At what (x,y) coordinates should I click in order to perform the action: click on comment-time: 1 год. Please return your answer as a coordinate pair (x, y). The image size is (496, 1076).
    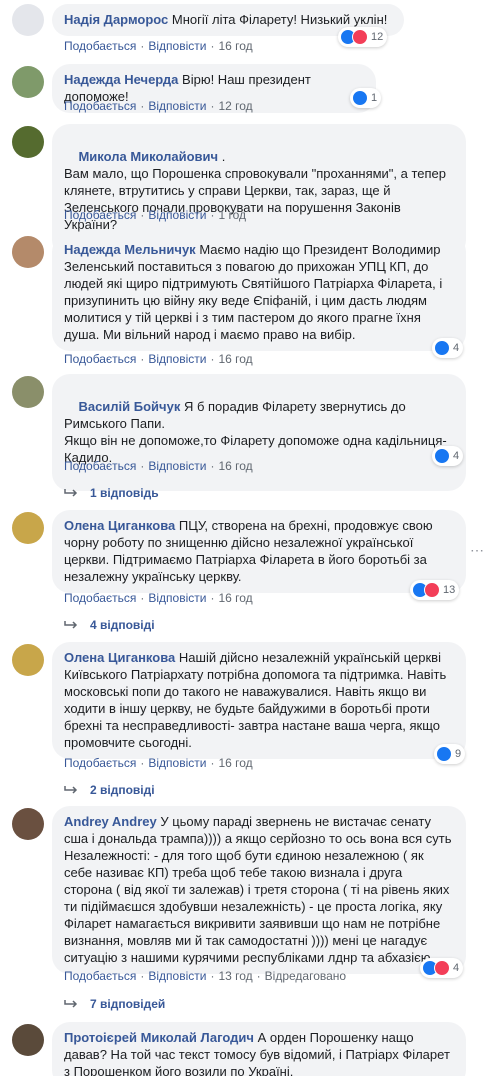
    Looking at the image, I should click on (232, 215).